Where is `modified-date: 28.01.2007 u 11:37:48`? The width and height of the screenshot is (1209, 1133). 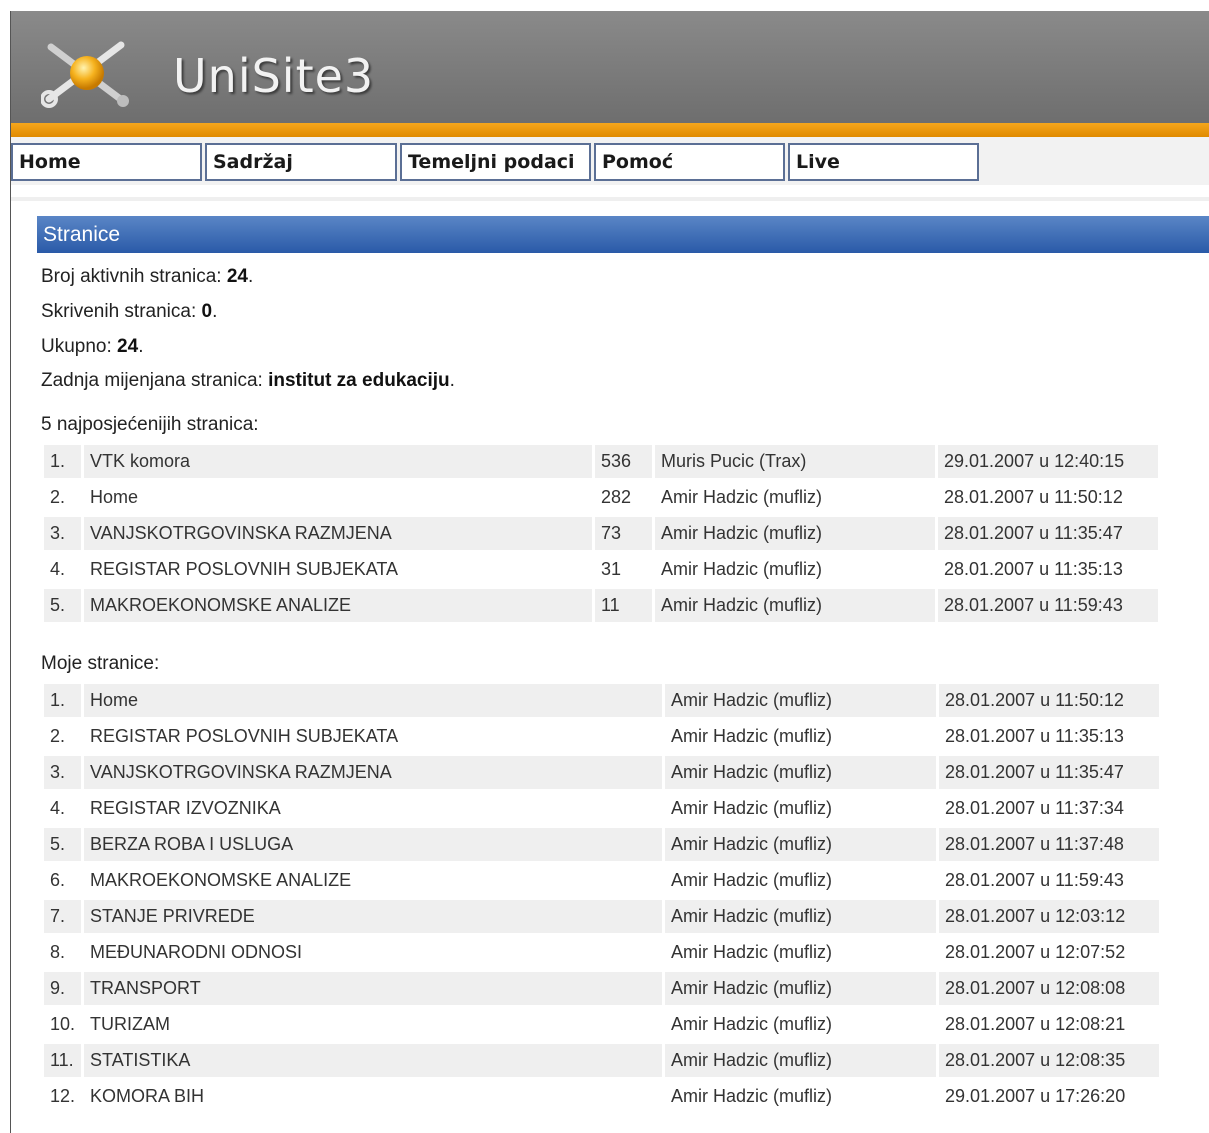 modified-date: 28.01.2007 u 11:37:48 is located at coordinates (1049, 844).